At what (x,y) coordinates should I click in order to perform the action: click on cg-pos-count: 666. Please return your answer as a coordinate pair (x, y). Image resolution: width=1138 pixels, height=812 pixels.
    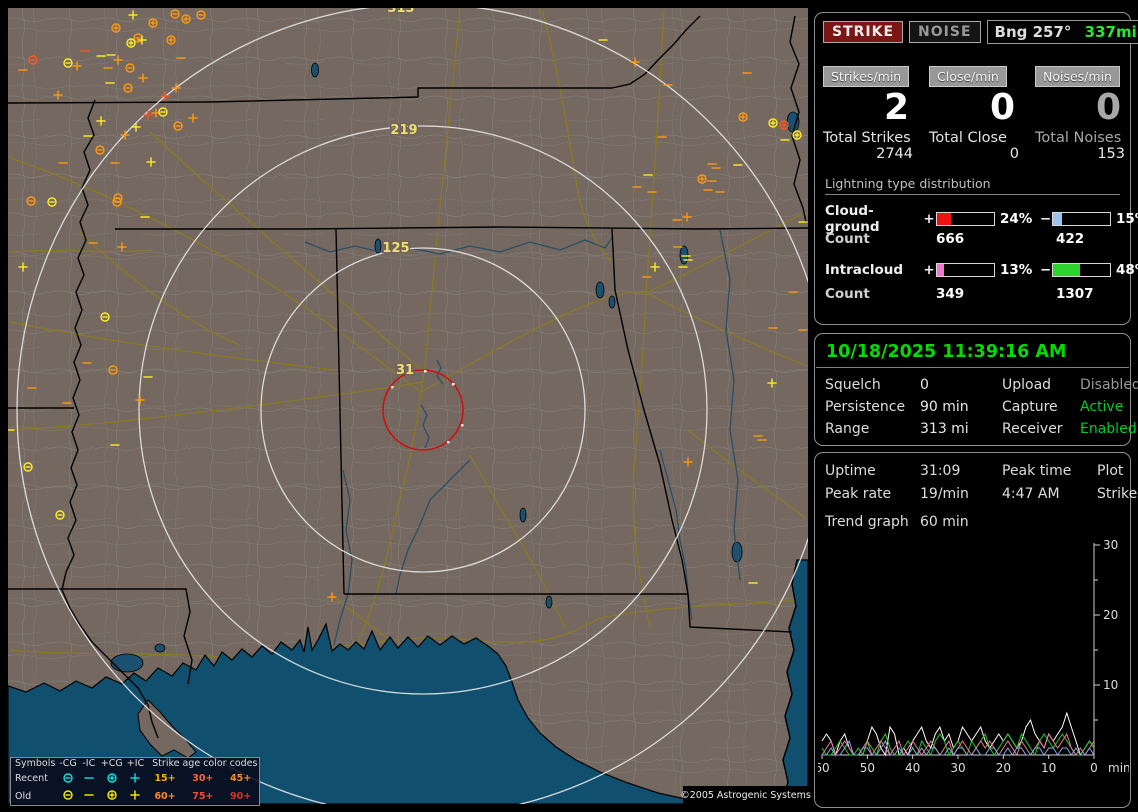
    Looking at the image, I should click on (950, 239).